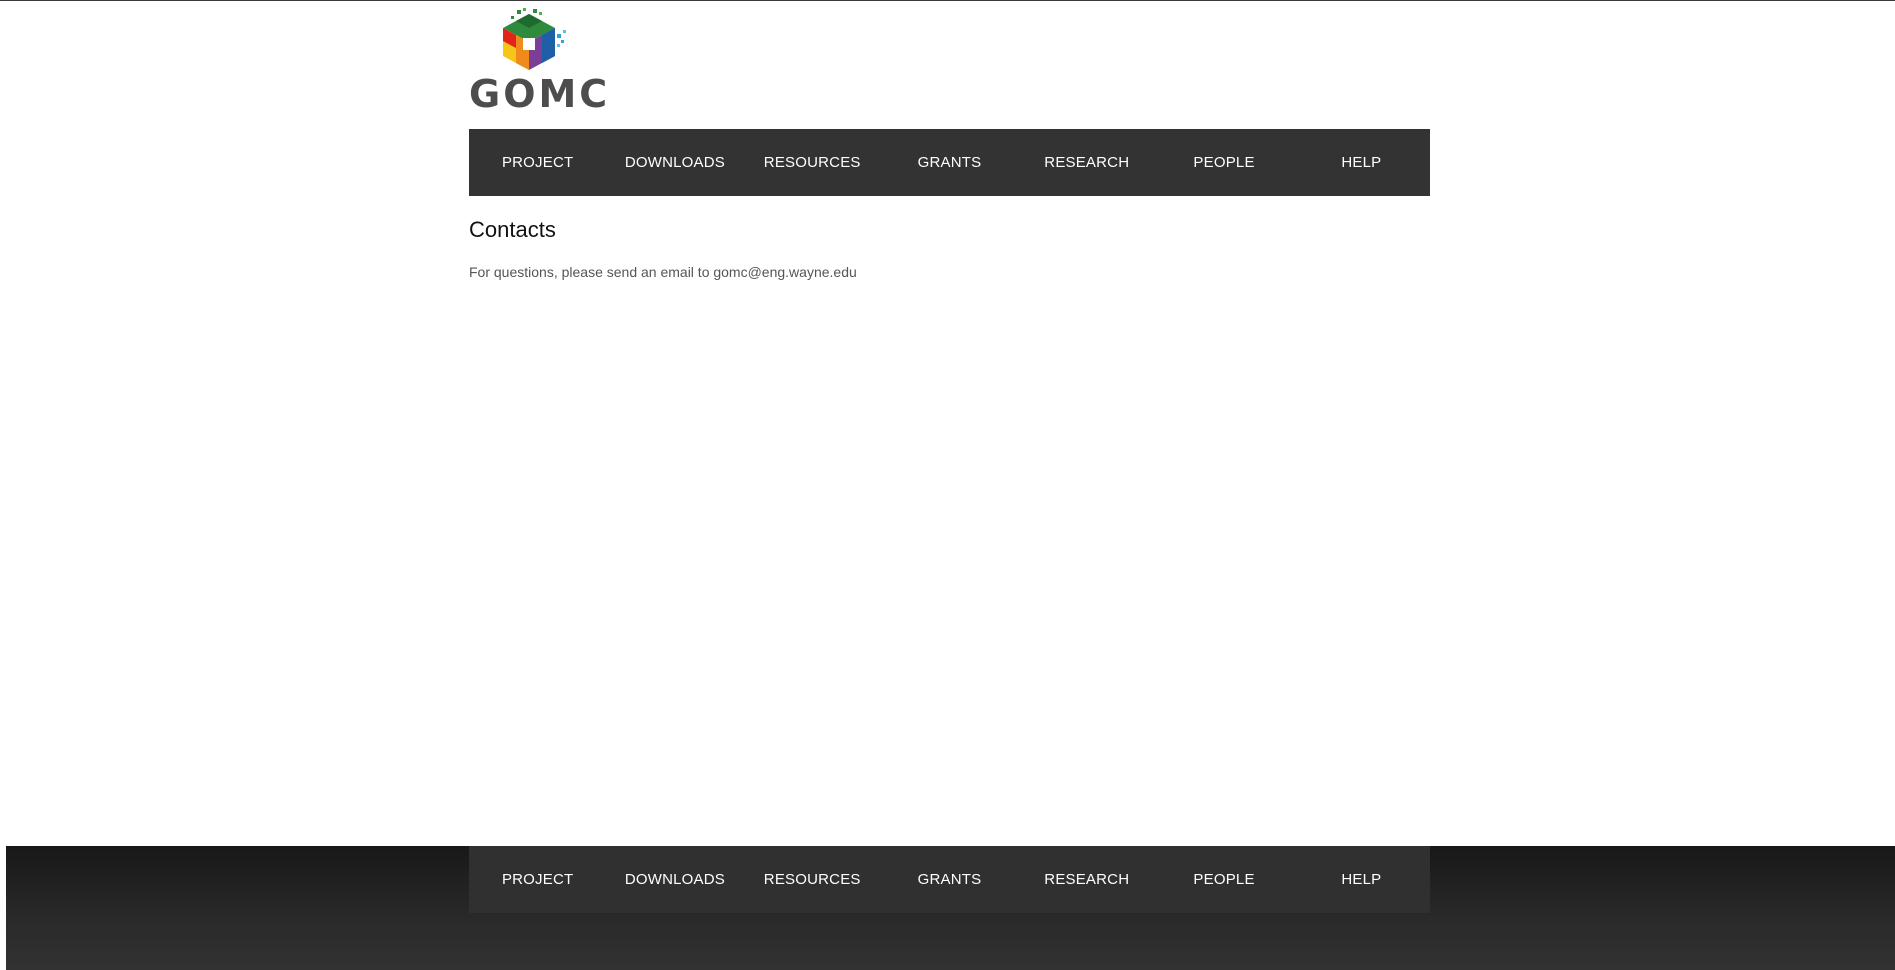  What do you see at coordinates (534, 39) in the screenshot?
I see `gomc-logo-icon` at bounding box center [534, 39].